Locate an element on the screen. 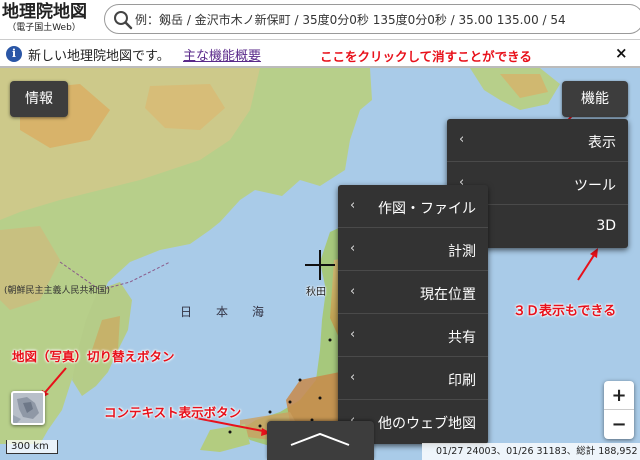 Image resolution: width=640 pixels, height=460 pixels. map-label-sea: 日 本 海 is located at coordinates (225, 312).